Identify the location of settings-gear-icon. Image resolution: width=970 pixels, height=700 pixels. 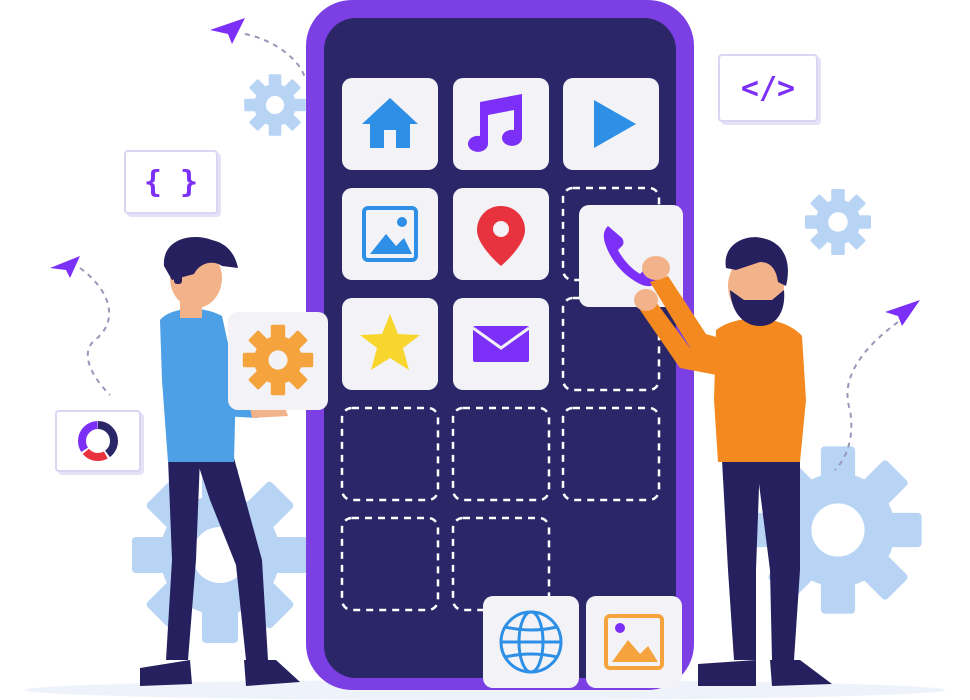
(278, 360).